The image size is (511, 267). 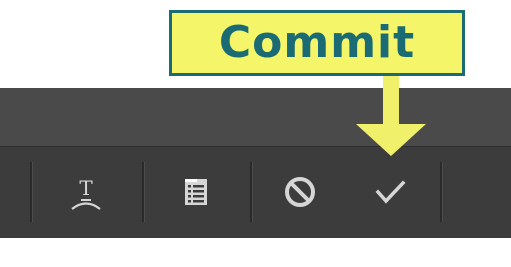 I want to click on panels-icon, so click(x=196, y=192).